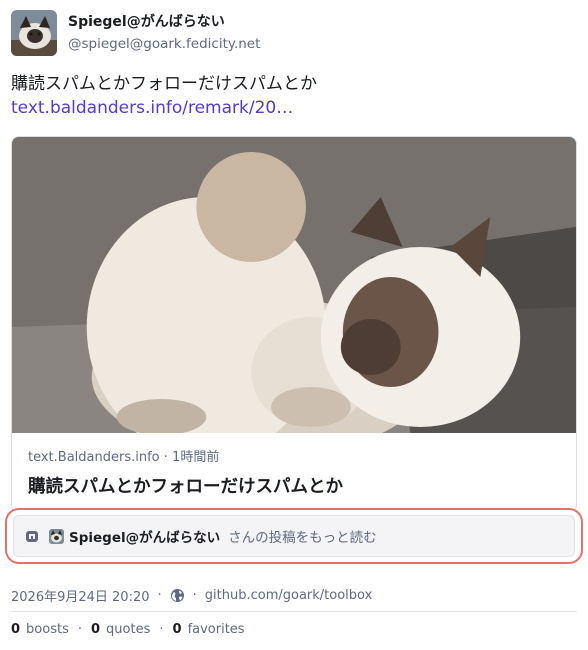  What do you see at coordinates (56, 536) in the screenshot?
I see `mini-avatar` at bounding box center [56, 536].